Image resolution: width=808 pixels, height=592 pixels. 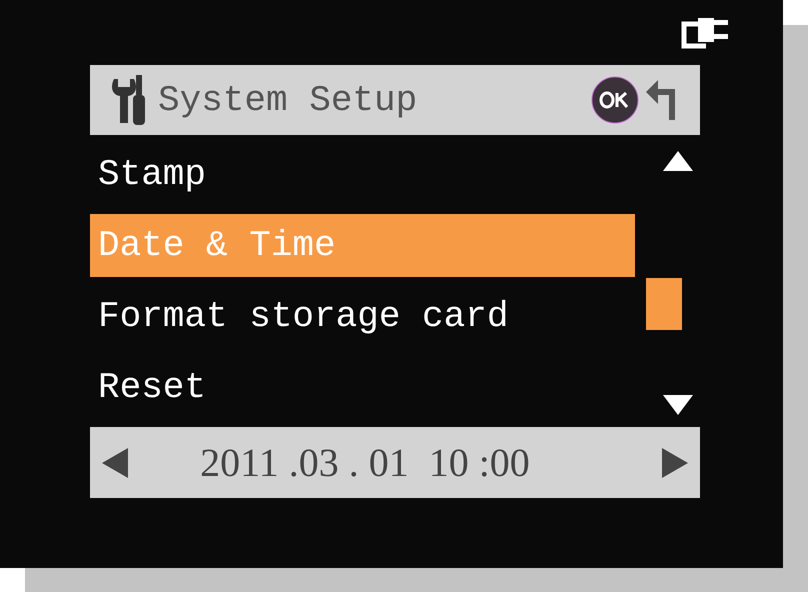 What do you see at coordinates (362, 316) in the screenshot?
I see `menu-item: Format storage card` at bounding box center [362, 316].